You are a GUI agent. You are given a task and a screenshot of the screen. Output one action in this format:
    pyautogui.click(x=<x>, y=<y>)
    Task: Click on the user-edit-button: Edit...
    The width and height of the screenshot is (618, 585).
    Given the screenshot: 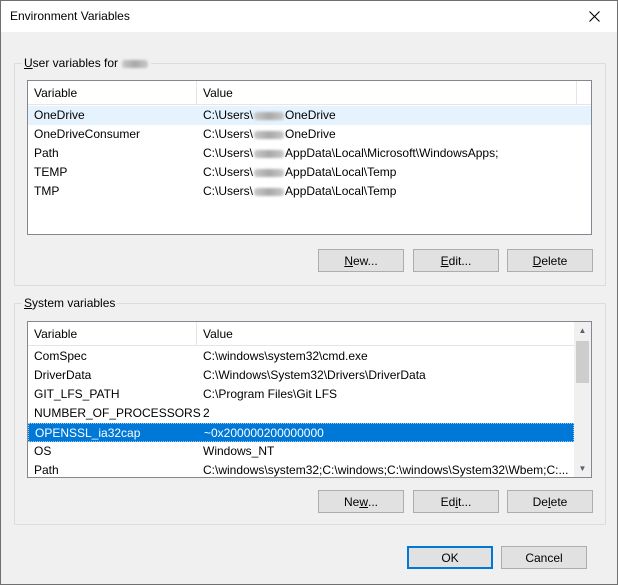 What is the action you would take?
    pyautogui.click(x=456, y=260)
    